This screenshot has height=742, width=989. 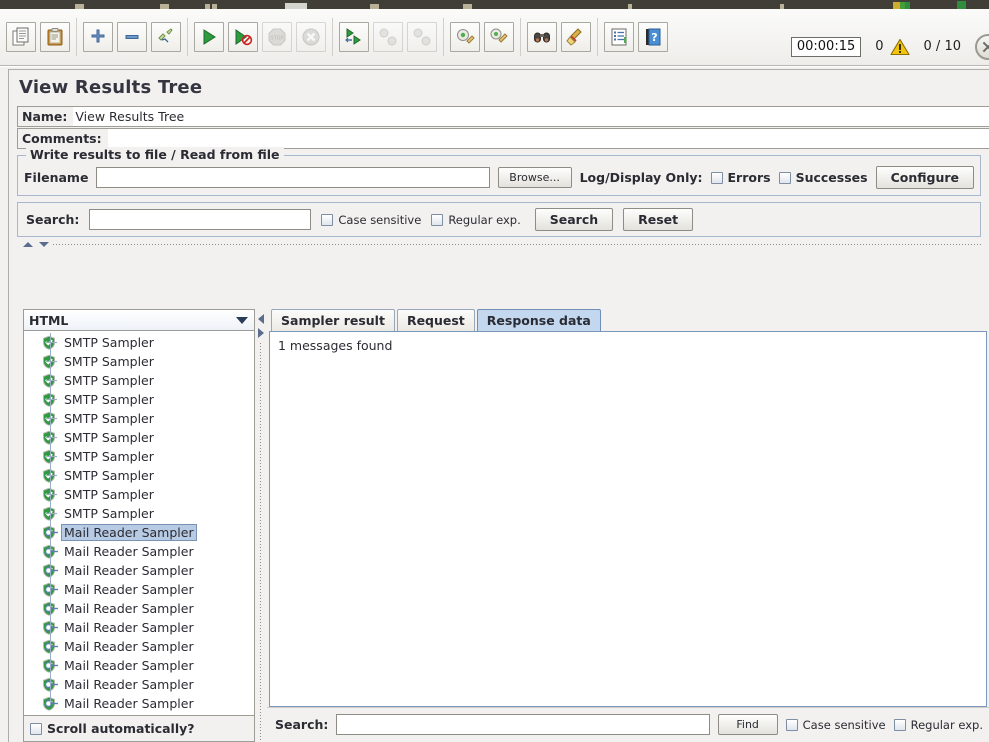 What do you see at coordinates (619, 37) in the screenshot?
I see `function-helper-button` at bounding box center [619, 37].